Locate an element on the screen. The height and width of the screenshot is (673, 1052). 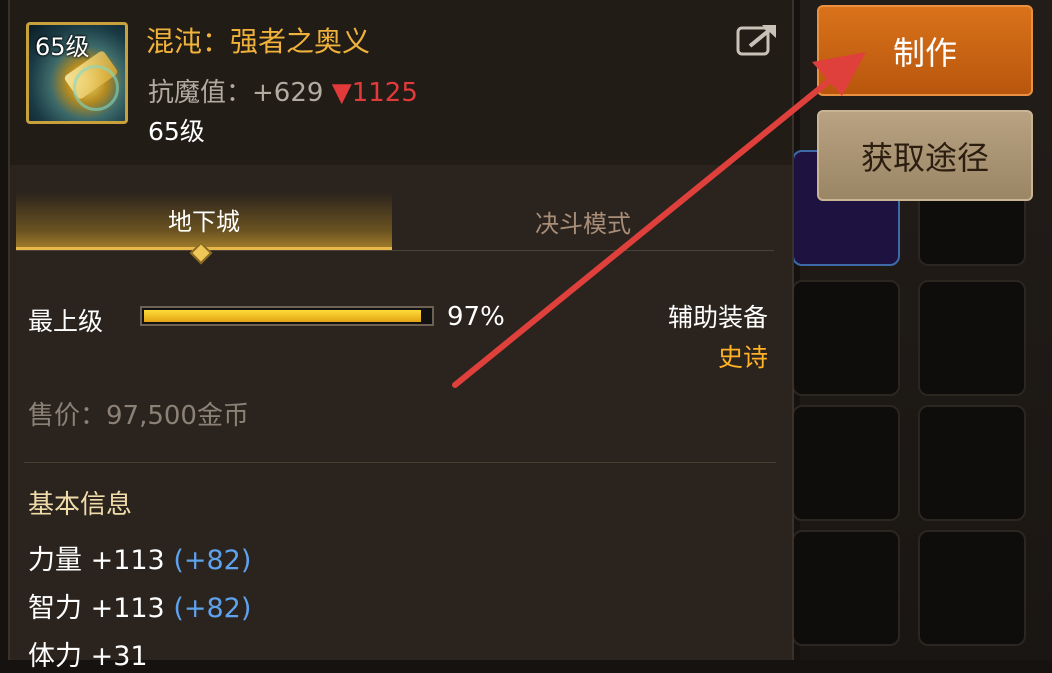
attribute-base: 体力 +31 is located at coordinates (88, 656).